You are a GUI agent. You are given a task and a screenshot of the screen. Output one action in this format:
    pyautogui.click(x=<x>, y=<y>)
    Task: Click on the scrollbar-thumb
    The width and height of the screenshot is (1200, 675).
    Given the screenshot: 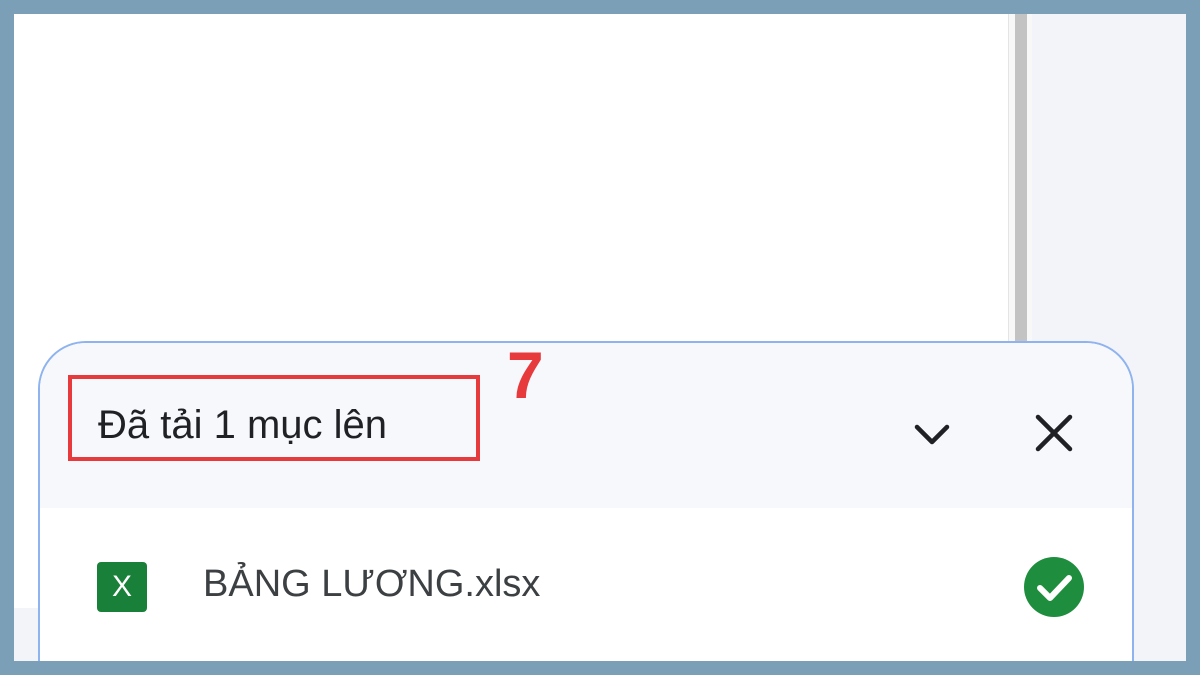 What is the action you would take?
    pyautogui.click(x=1021, y=194)
    